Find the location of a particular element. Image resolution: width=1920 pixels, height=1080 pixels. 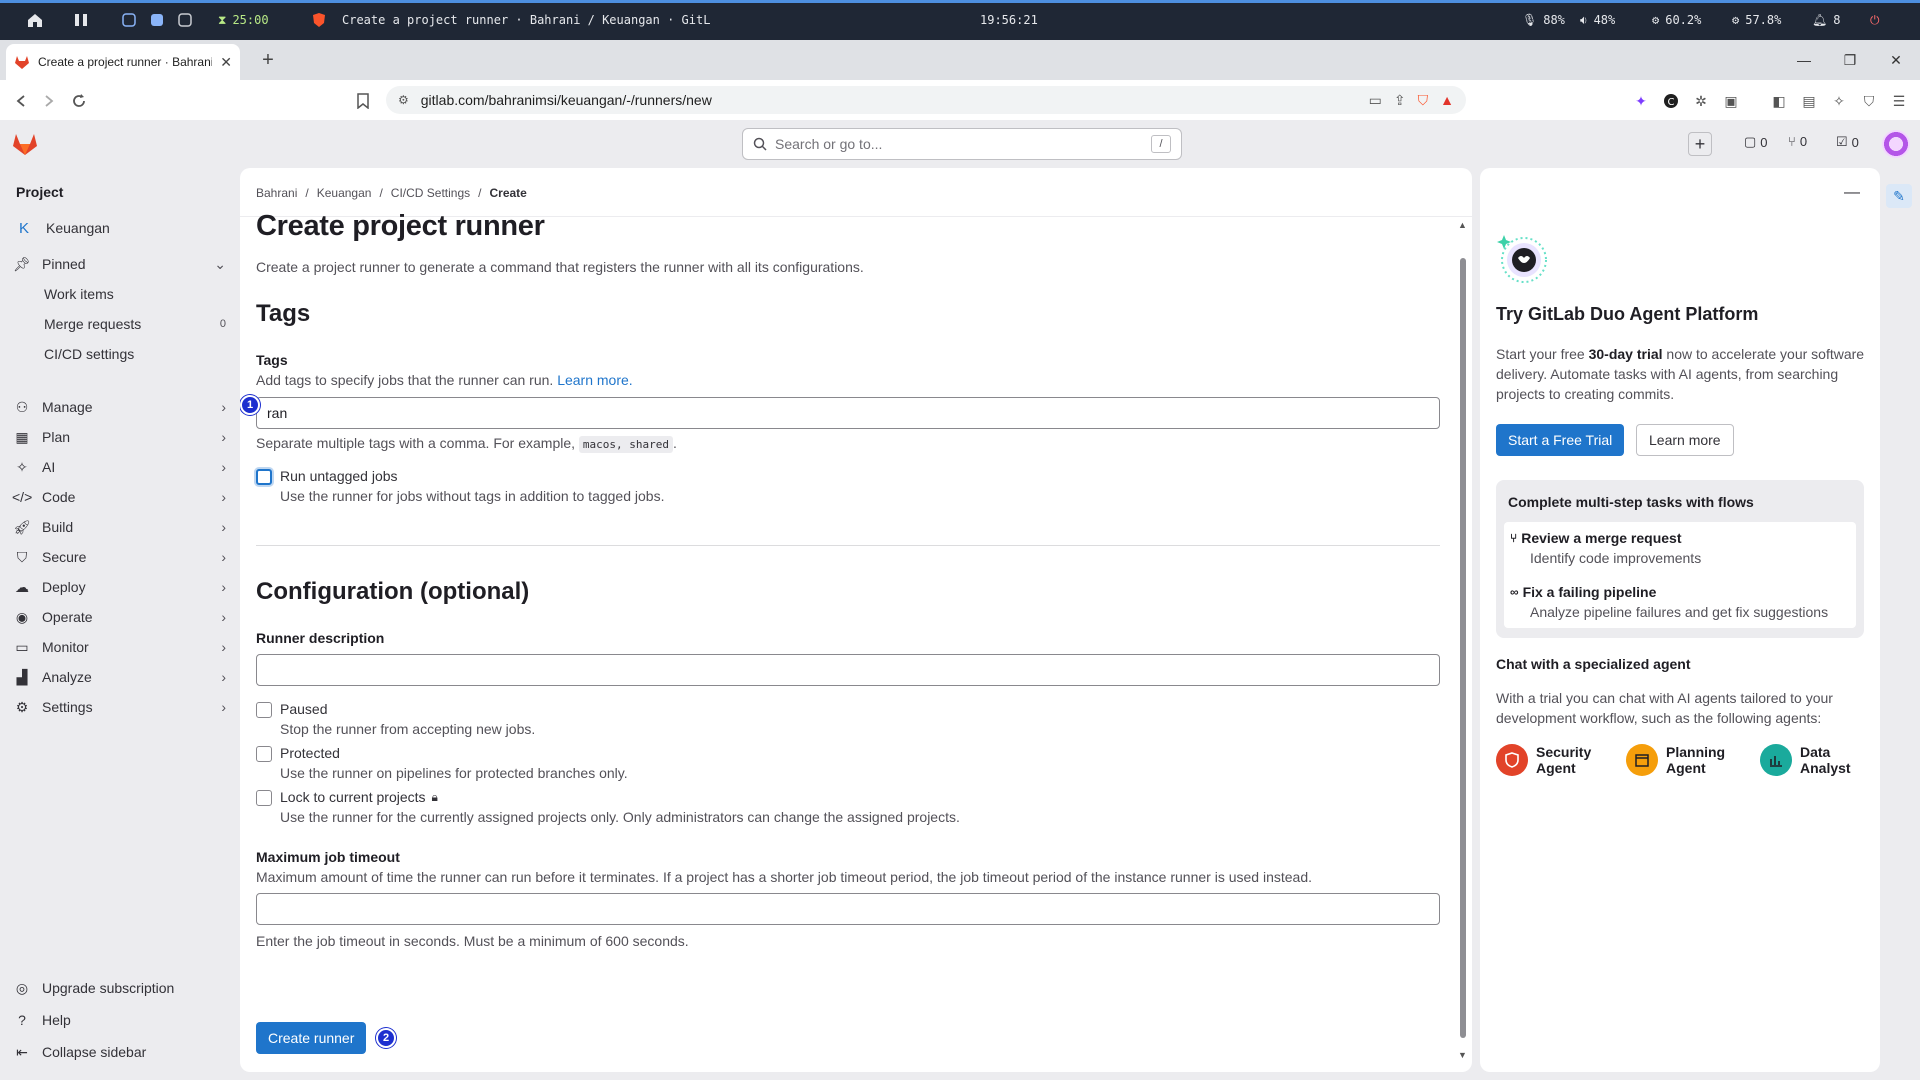

sidebar-item-operate: ◉ Operate › is located at coordinates (119, 617).